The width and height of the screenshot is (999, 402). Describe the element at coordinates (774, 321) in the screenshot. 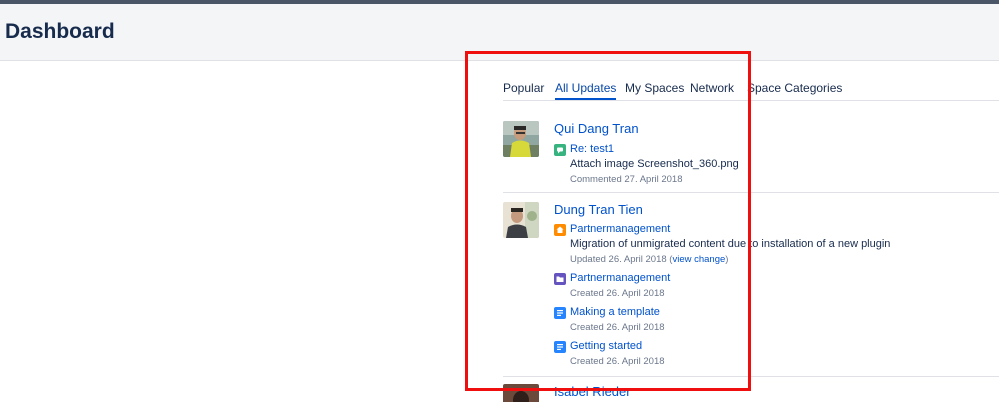

I see `activity-entry: Making a template Created 26. April 2018` at that location.